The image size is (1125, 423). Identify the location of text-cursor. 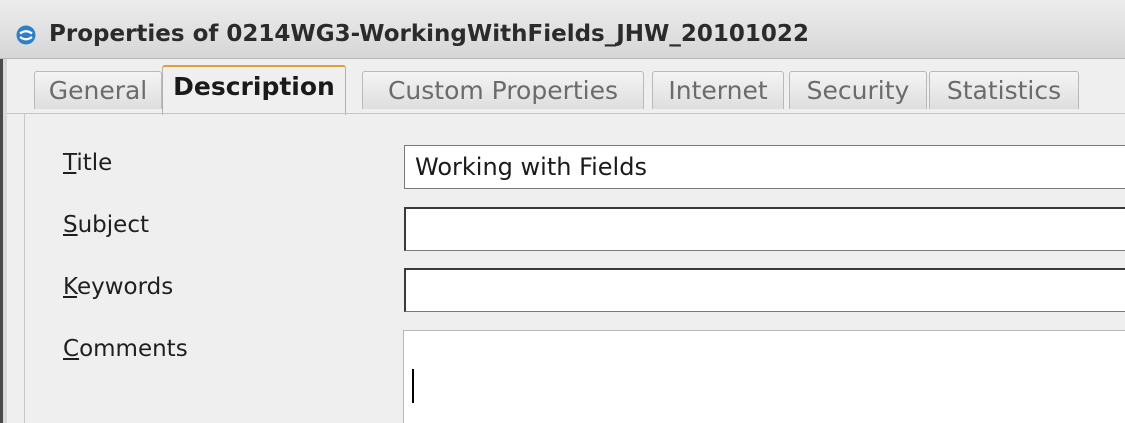
(413, 386).